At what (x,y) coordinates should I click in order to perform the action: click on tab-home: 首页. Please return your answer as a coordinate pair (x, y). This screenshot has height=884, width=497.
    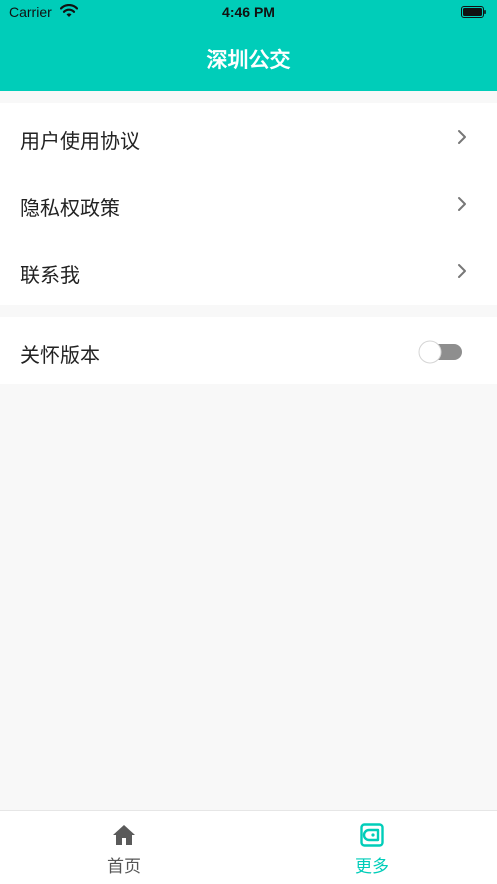
    Looking at the image, I should click on (124, 847).